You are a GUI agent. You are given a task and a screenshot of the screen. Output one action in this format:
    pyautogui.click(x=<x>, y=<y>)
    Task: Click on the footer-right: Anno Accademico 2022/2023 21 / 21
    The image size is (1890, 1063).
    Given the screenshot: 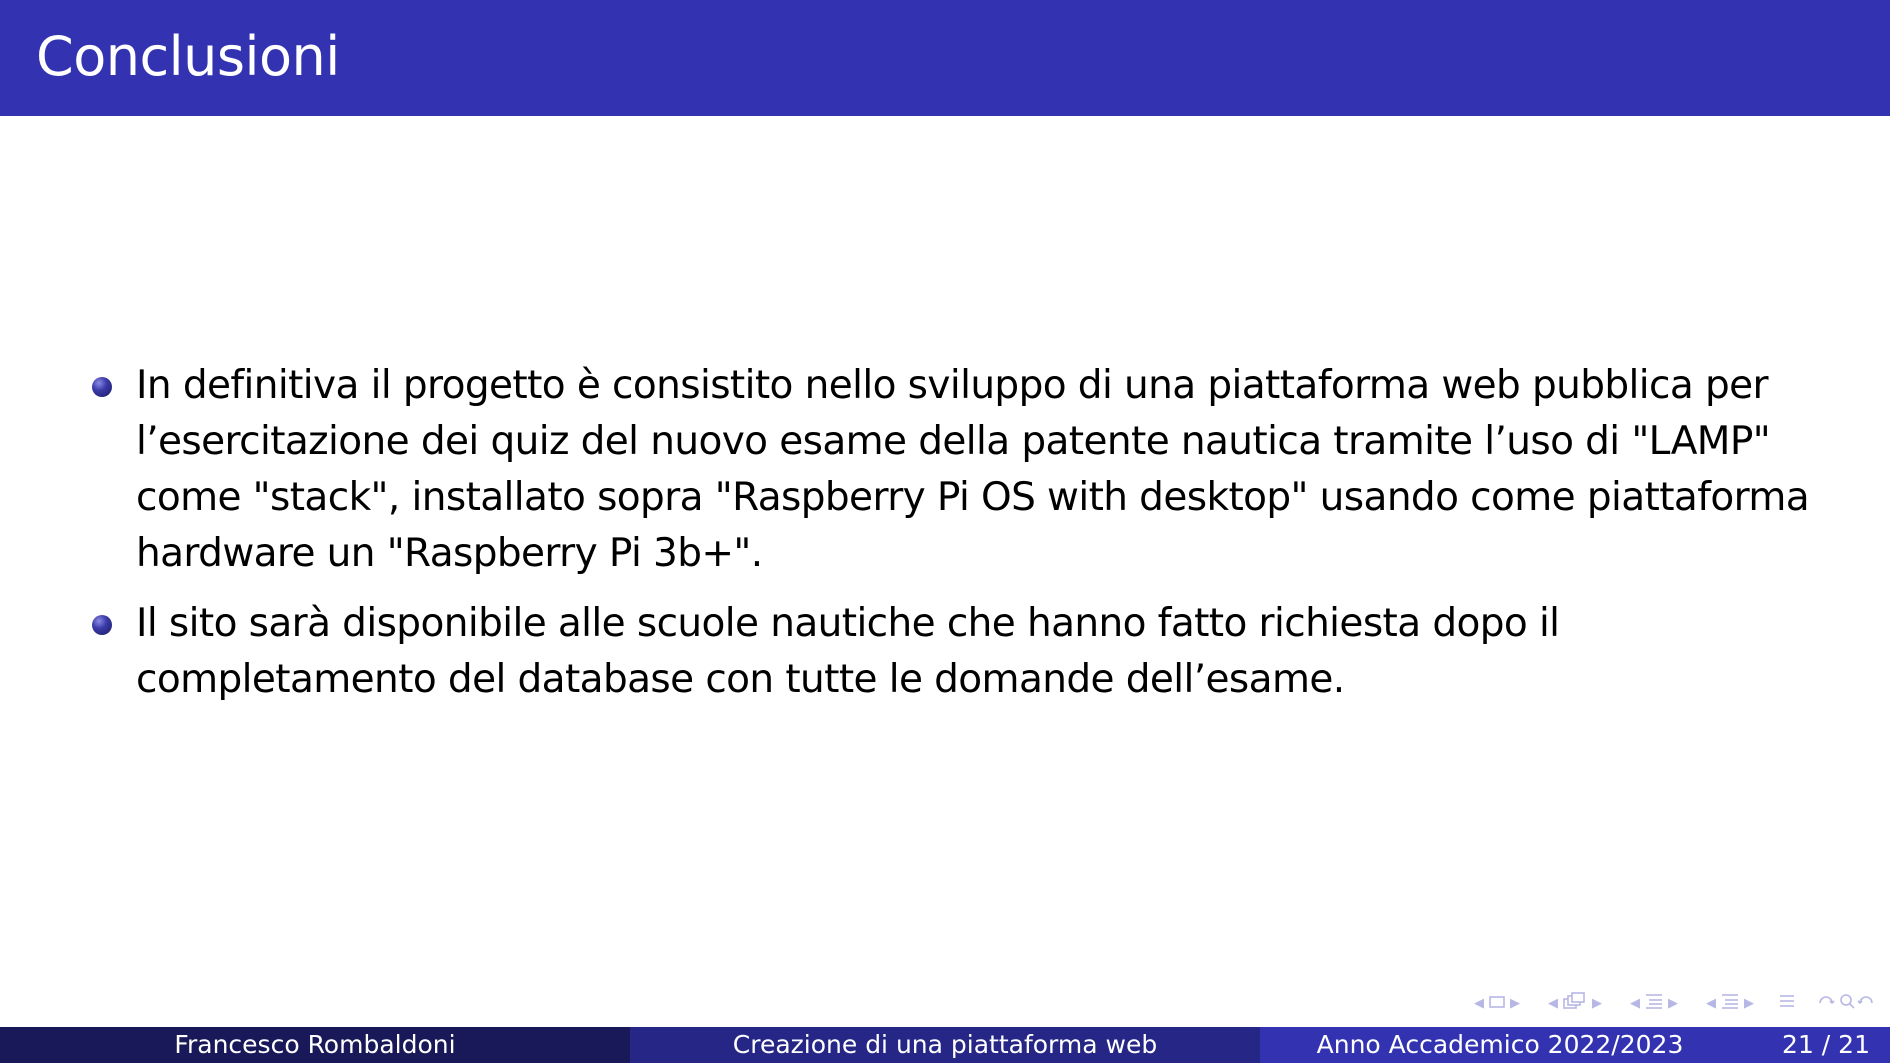 What is the action you would take?
    pyautogui.click(x=1575, y=1045)
    